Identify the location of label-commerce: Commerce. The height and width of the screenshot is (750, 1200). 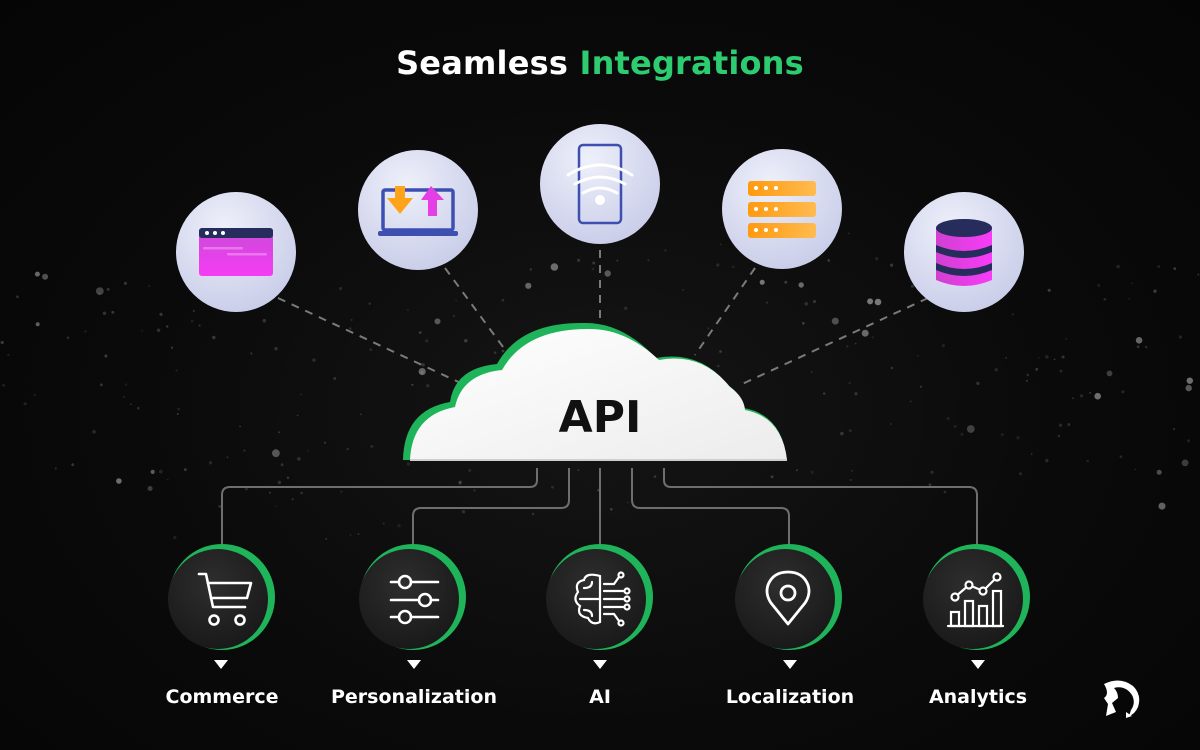
(222, 697).